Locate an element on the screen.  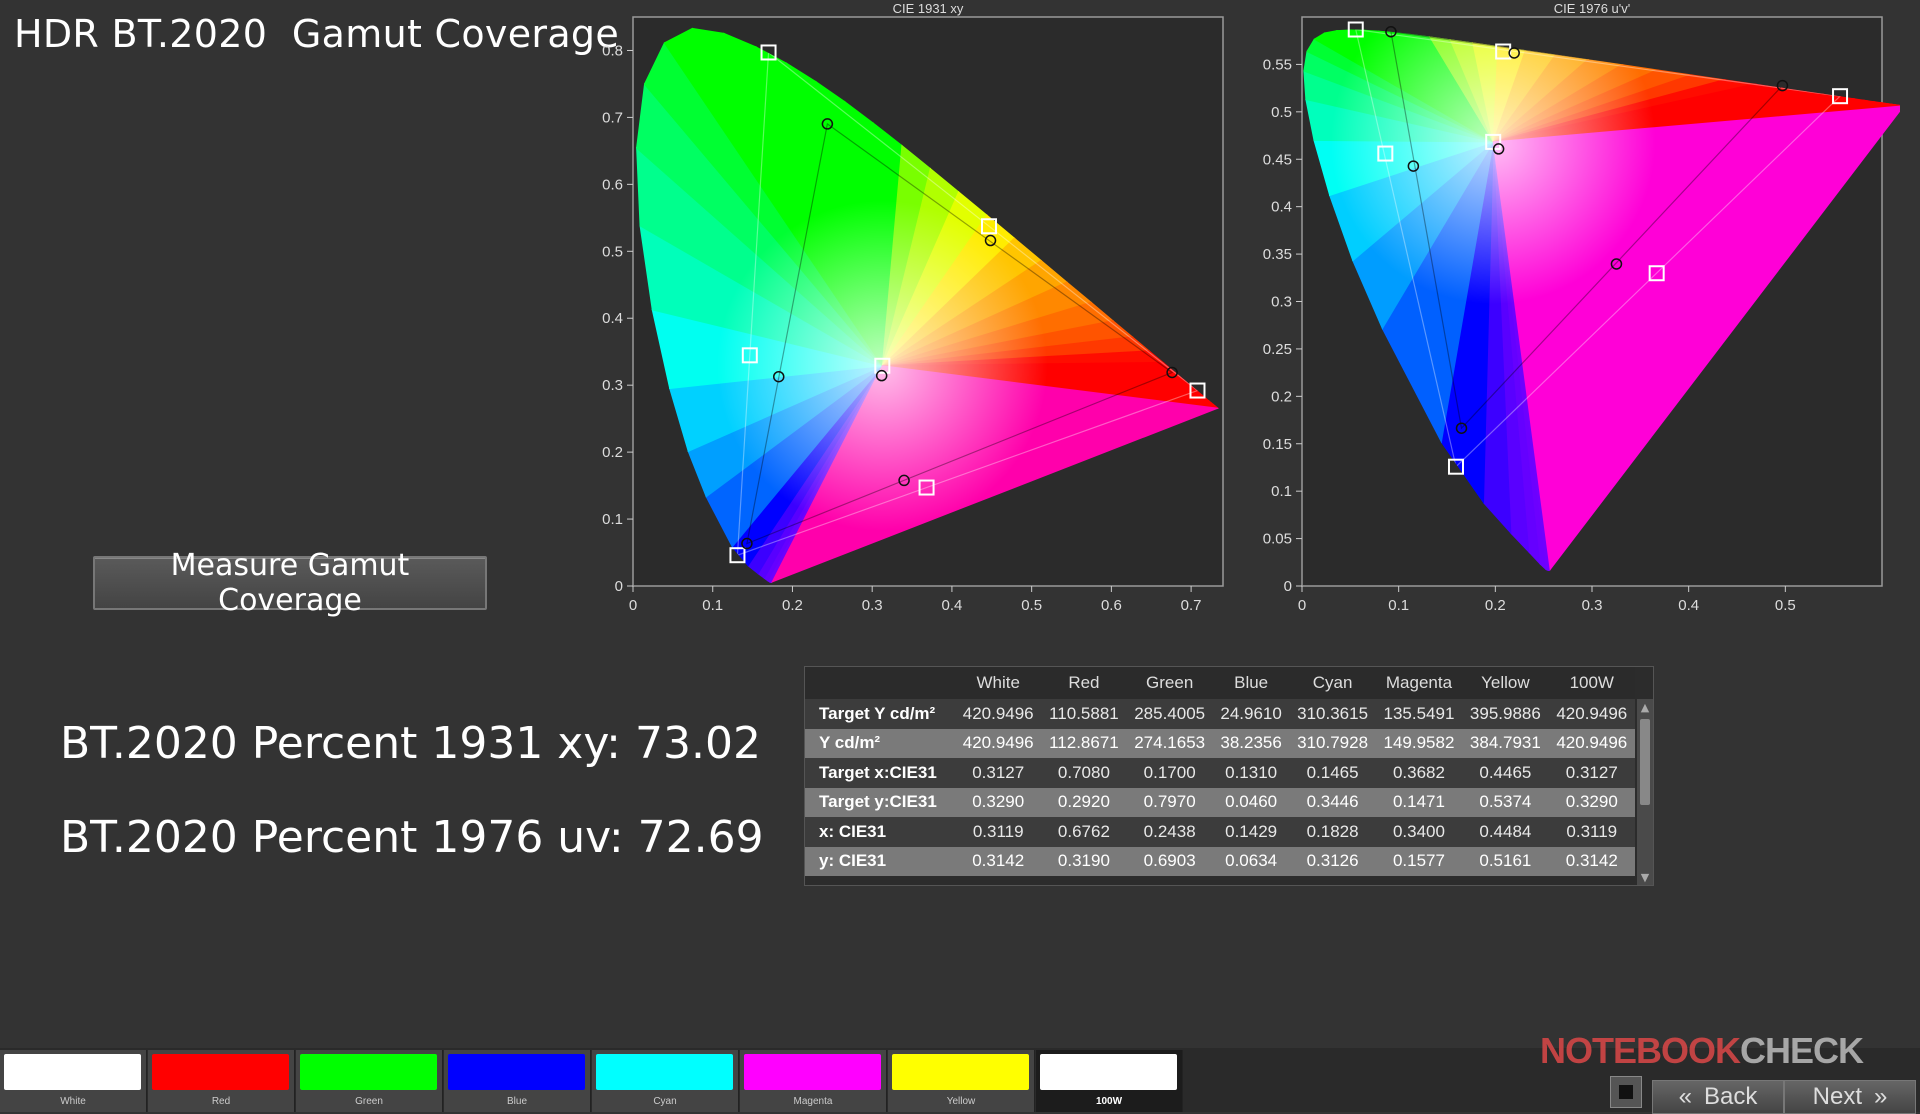
y-tick-label: 0.1 is located at coordinates (1281, 491).